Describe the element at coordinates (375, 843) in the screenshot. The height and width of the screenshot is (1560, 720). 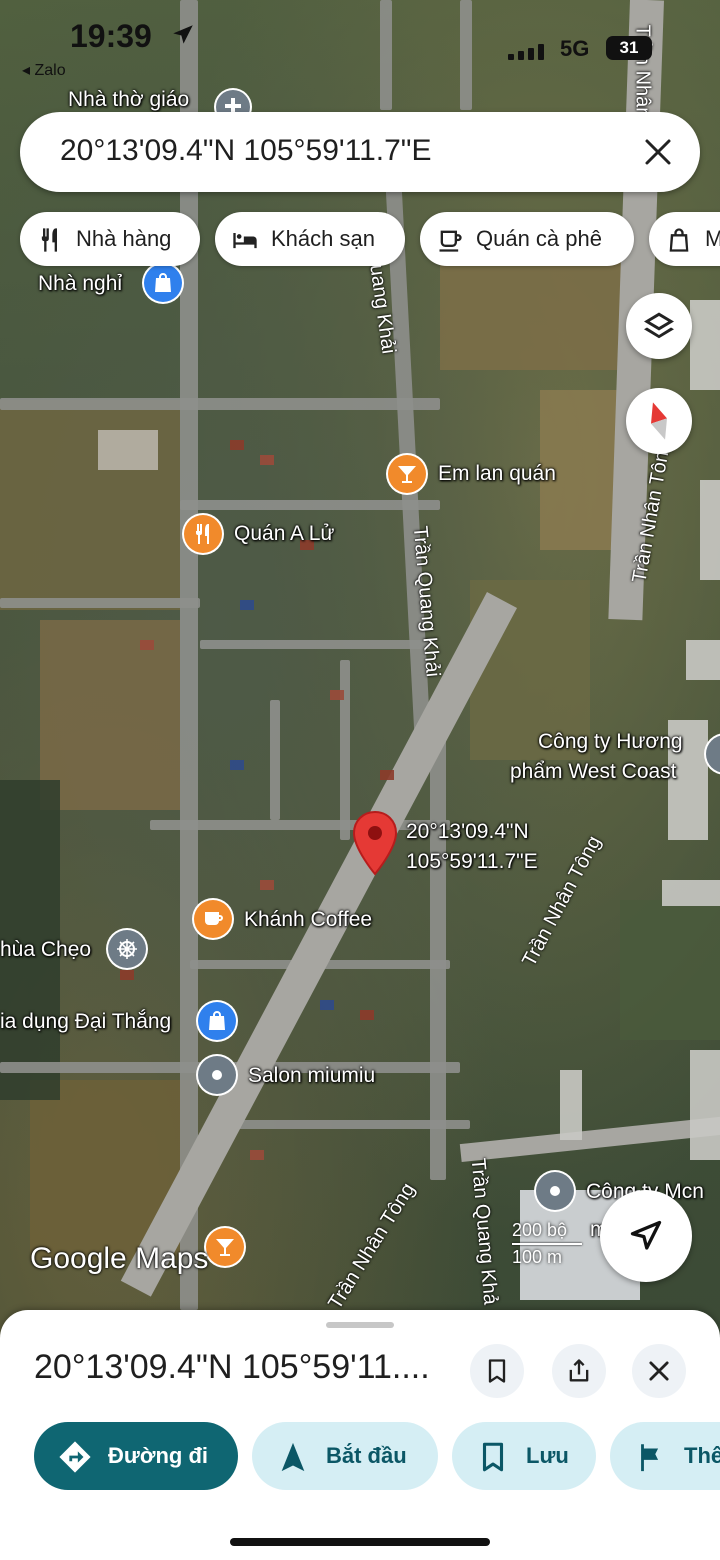
I see `dropped-pin-icon` at that location.